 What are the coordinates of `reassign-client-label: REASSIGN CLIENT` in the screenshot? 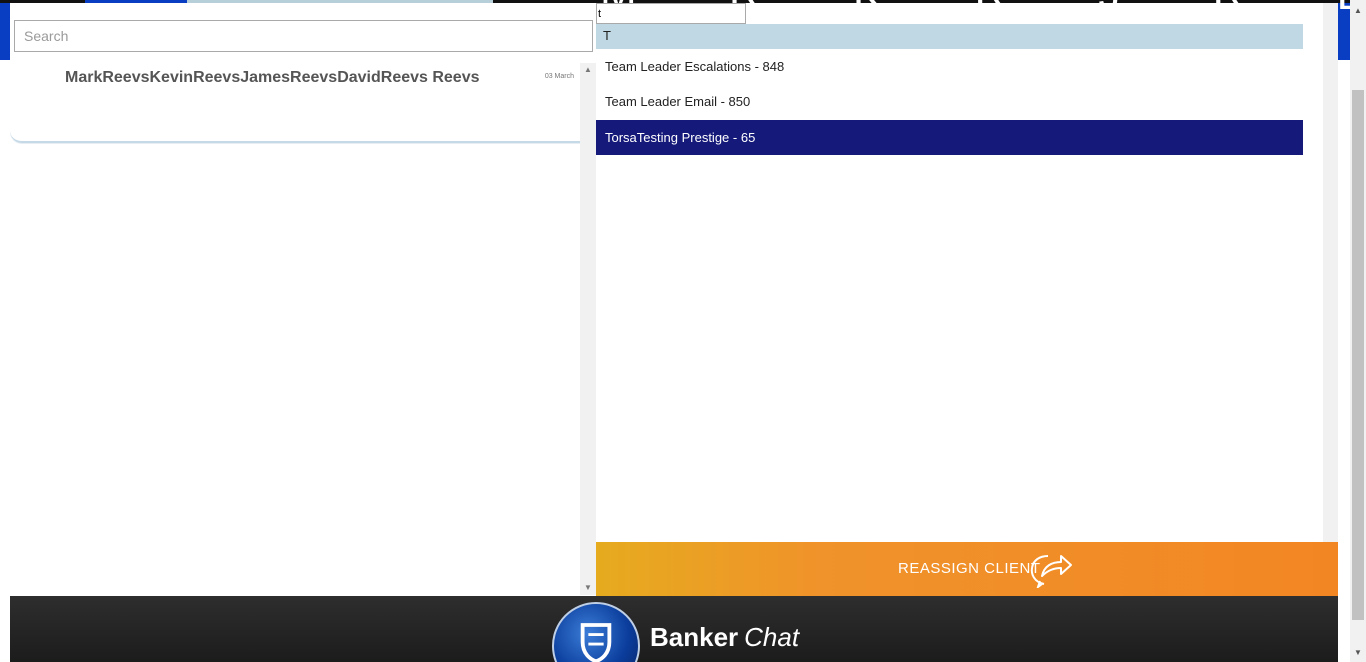 It's located at (969, 568).